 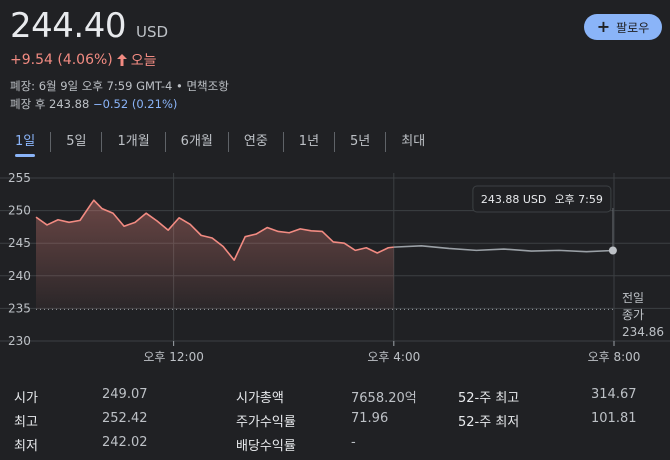 What do you see at coordinates (125, 394) in the screenshot?
I see `stat-value: 249.07` at bounding box center [125, 394].